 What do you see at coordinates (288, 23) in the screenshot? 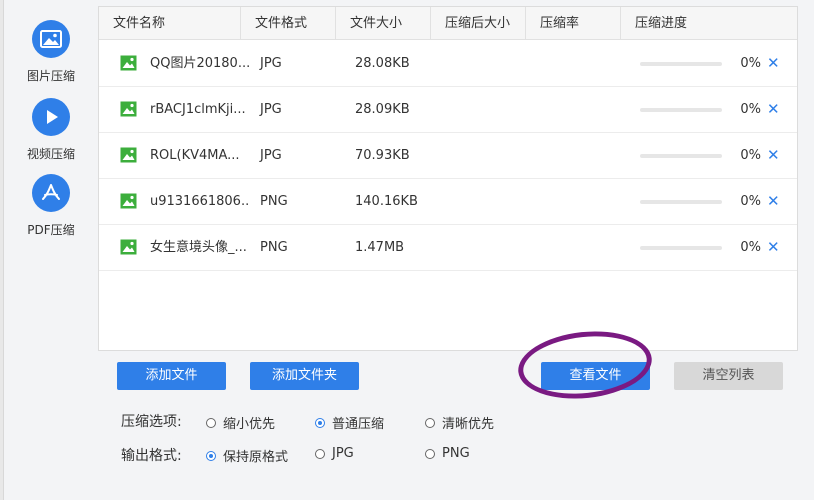
I see `column-header-format: 文件格式` at bounding box center [288, 23].